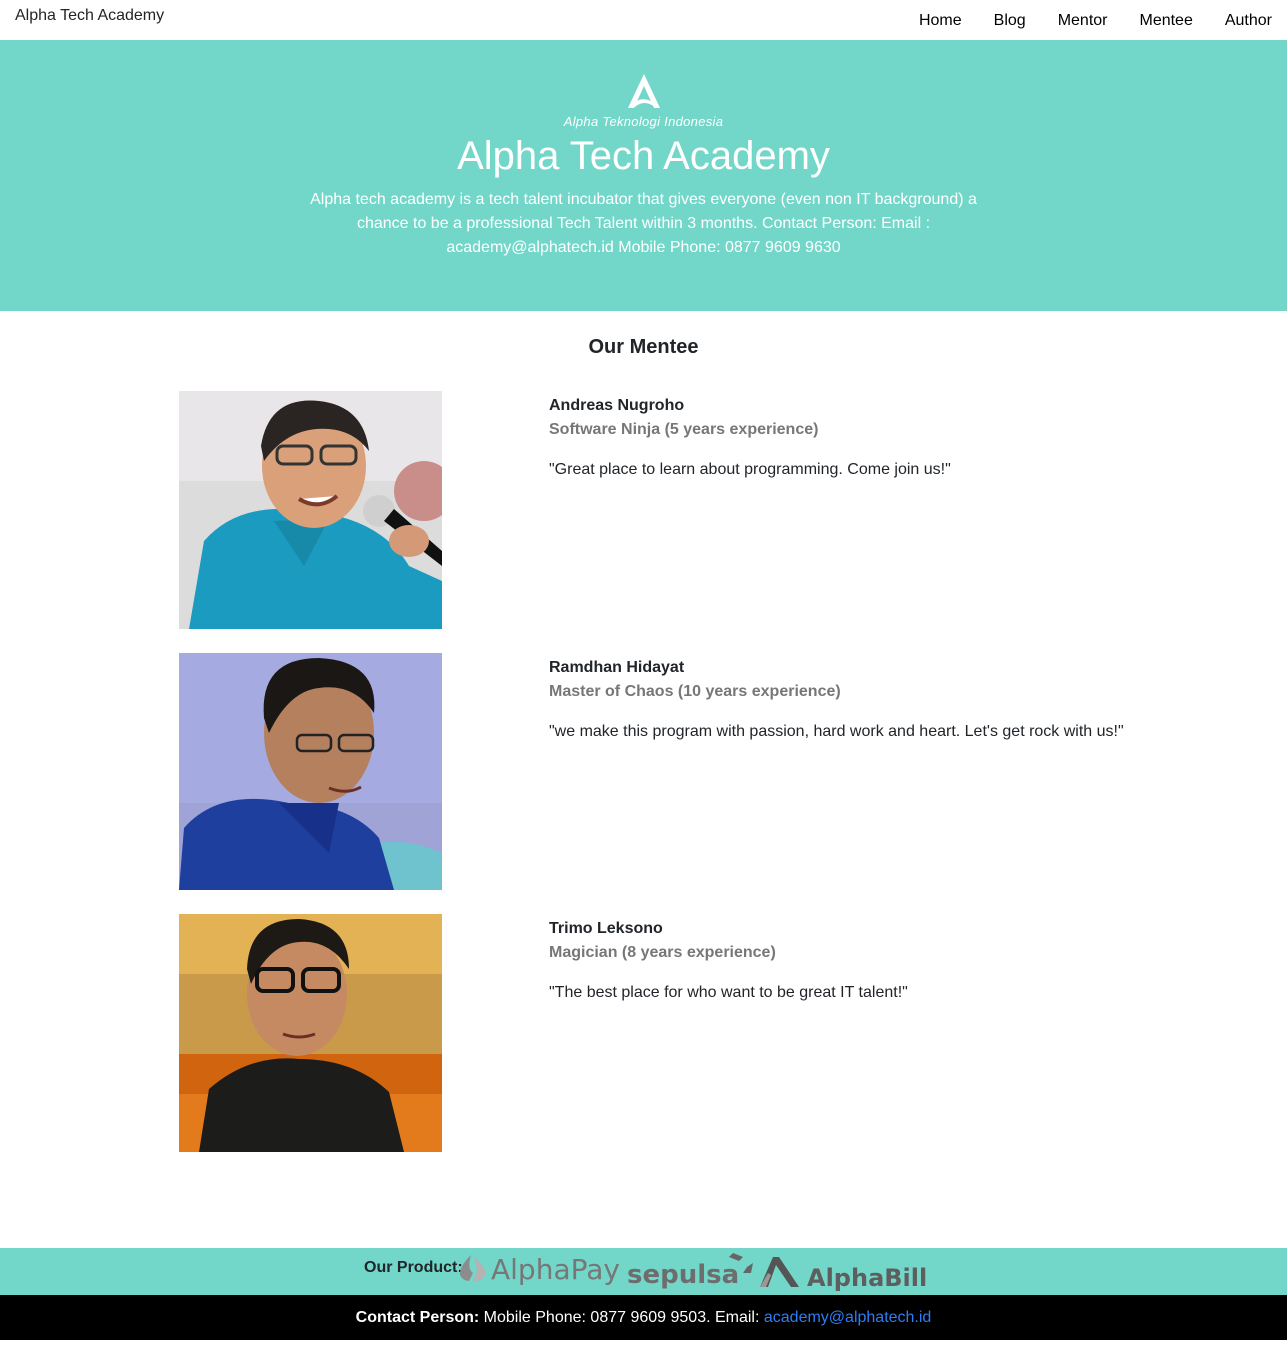 This screenshot has width=1287, height=1346. I want to click on alphapay-text: AlphaPay, so click(555, 1269).